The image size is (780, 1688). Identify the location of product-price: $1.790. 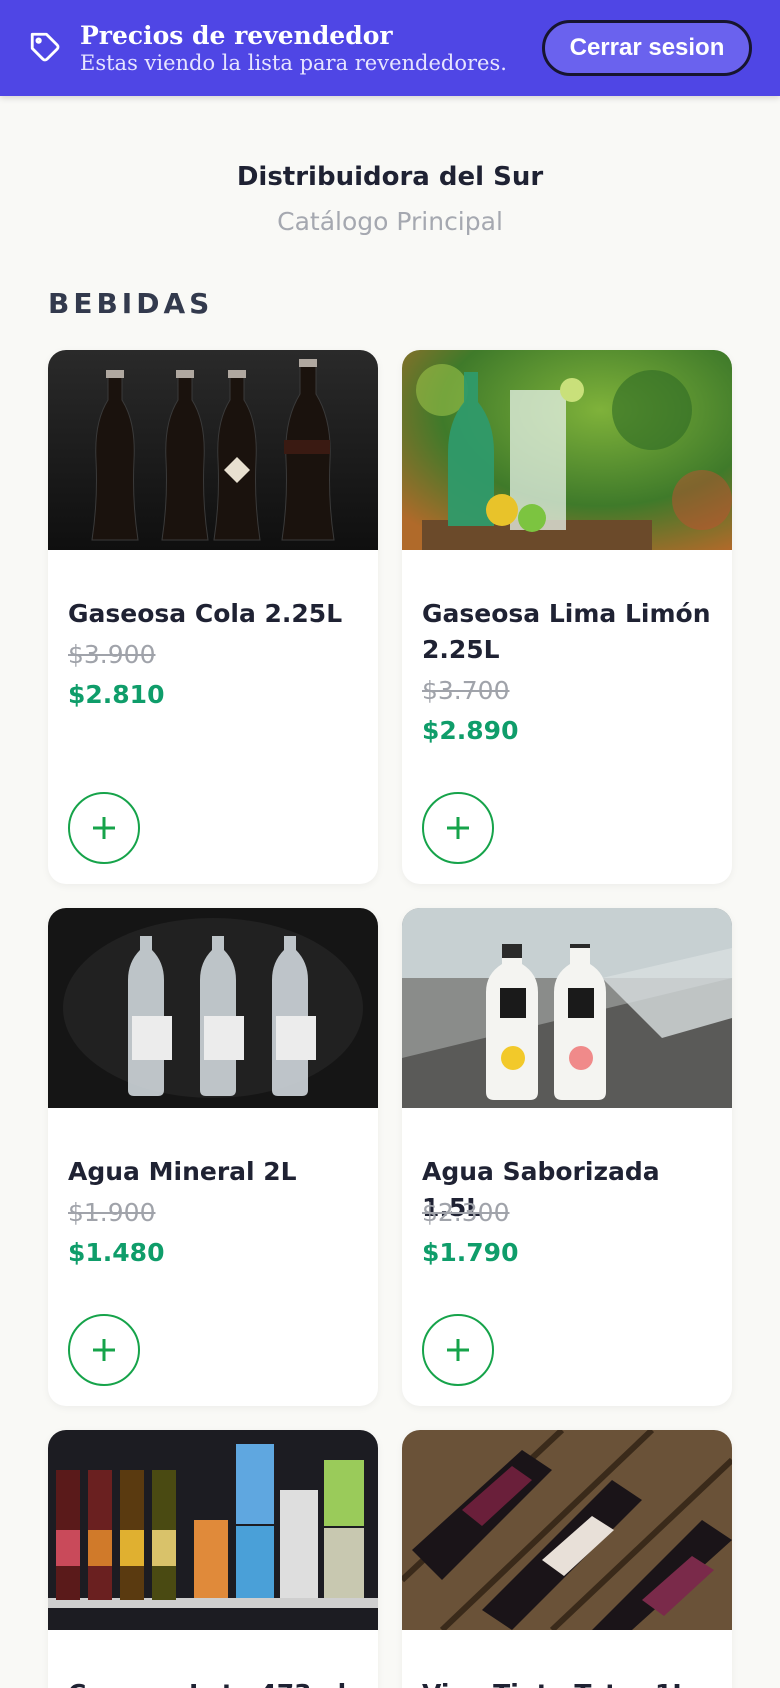
(470, 1252).